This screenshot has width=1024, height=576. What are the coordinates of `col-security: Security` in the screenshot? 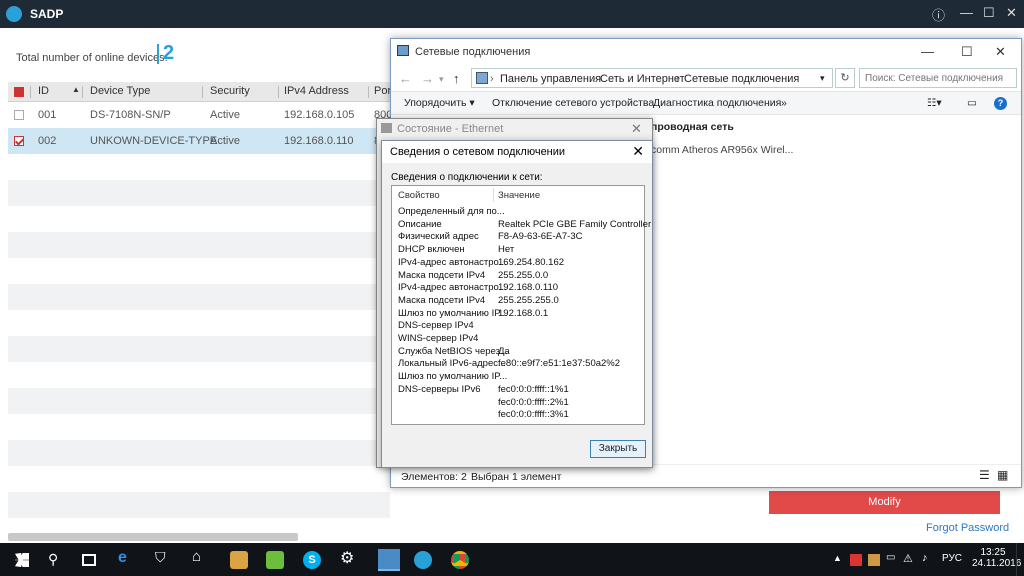 It's located at (230, 91).